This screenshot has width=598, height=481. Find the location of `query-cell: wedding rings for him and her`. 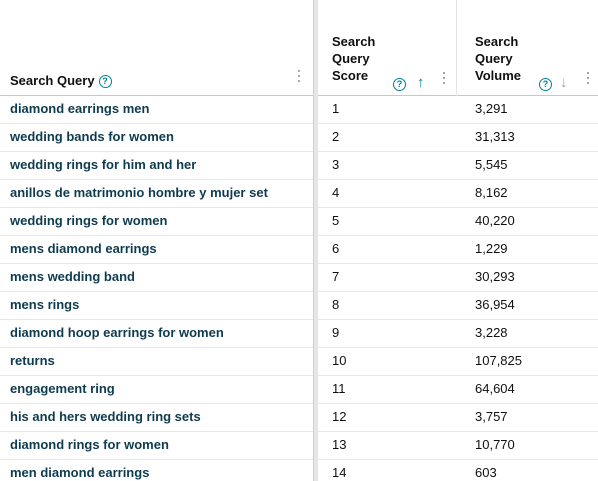

query-cell: wedding rings for him and her is located at coordinates (160, 165).